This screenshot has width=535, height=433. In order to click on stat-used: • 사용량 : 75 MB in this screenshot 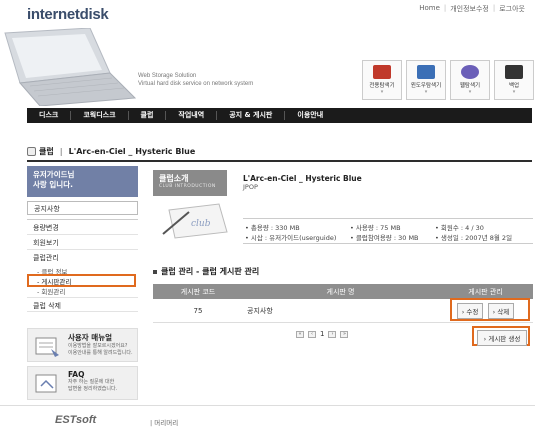, I will do `click(375, 228)`.